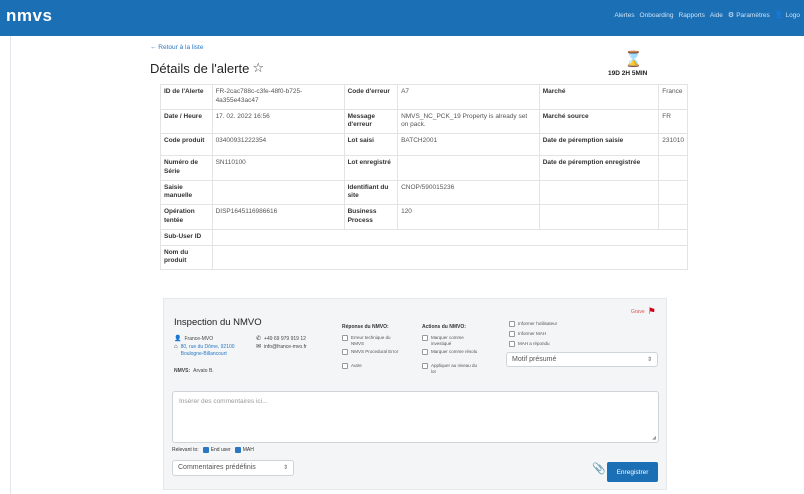  I want to click on notify-option-label: Informer l'utilisateur, so click(538, 323).